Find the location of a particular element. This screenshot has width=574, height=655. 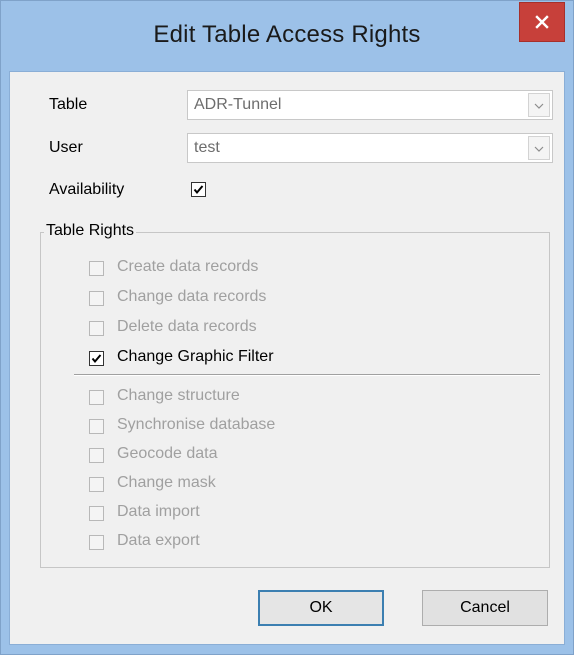

close-button is located at coordinates (542, 22).